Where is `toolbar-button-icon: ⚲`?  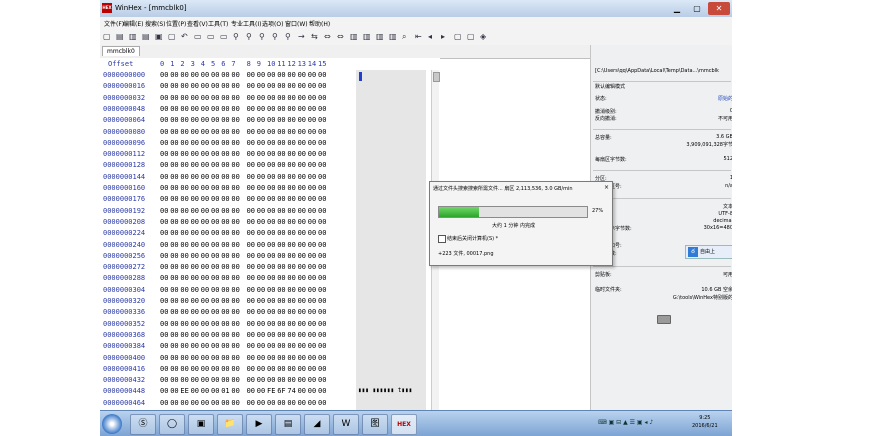
toolbar-button-icon: ⚲ is located at coordinates (236, 37).